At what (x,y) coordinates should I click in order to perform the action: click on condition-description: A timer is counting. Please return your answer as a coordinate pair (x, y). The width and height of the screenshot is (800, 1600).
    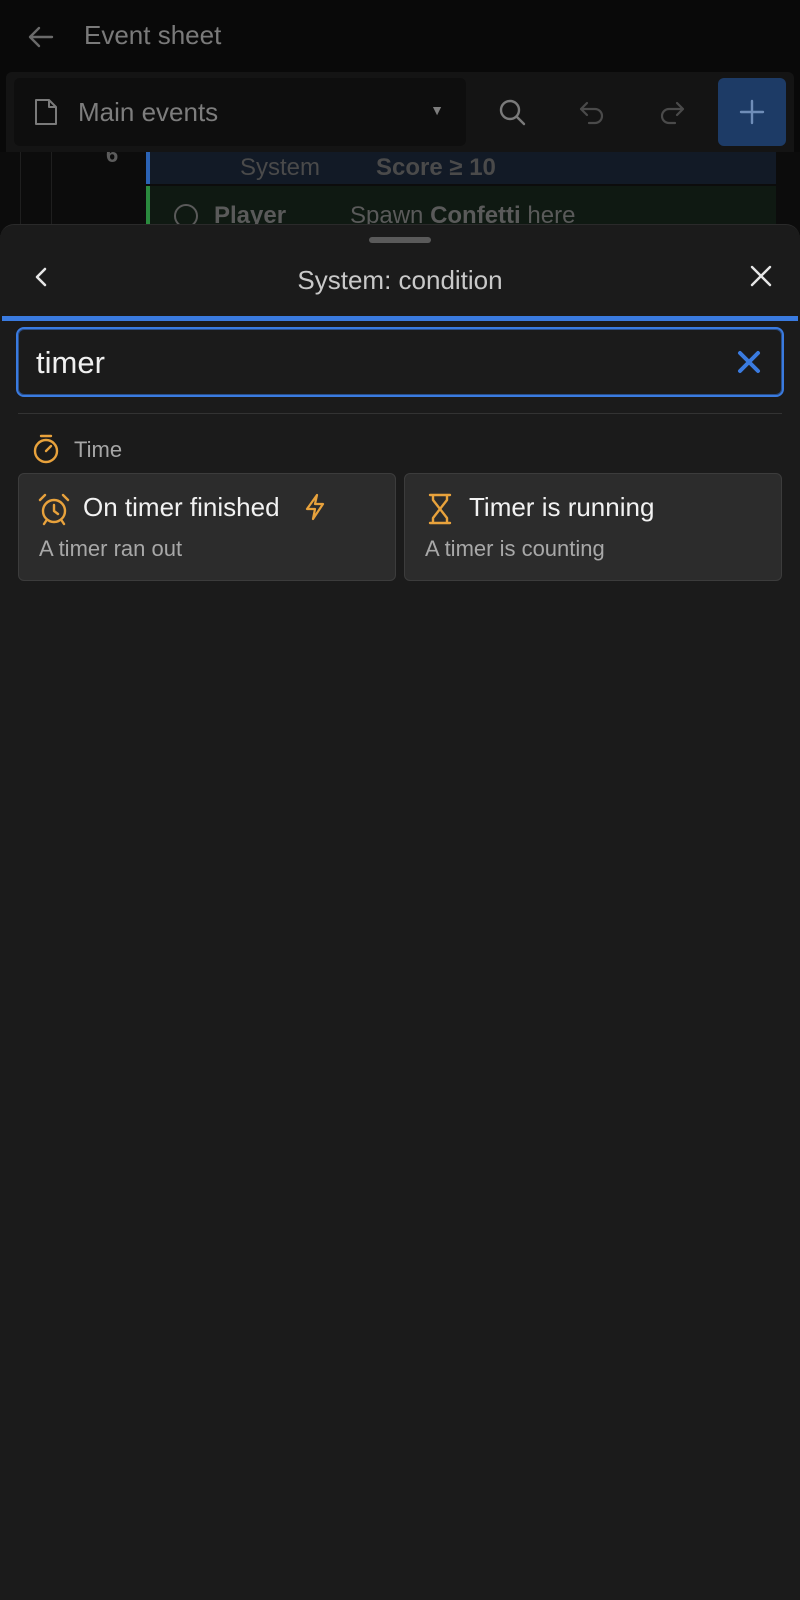
    Looking at the image, I should click on (515, 548).